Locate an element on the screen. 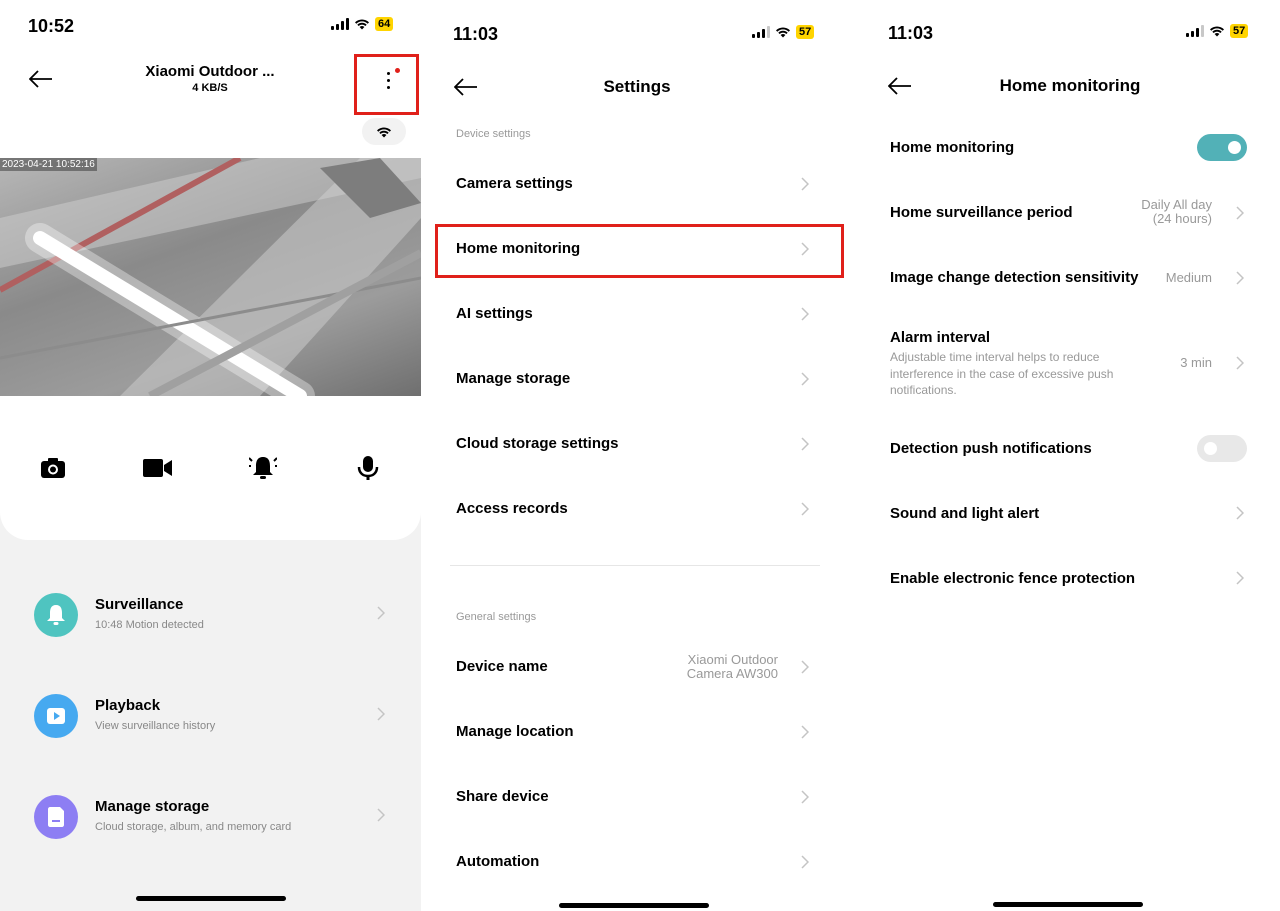 The width and height of the screenshot is (1280, 911). alarm-bell-icon is located at coordinates (263, 468).